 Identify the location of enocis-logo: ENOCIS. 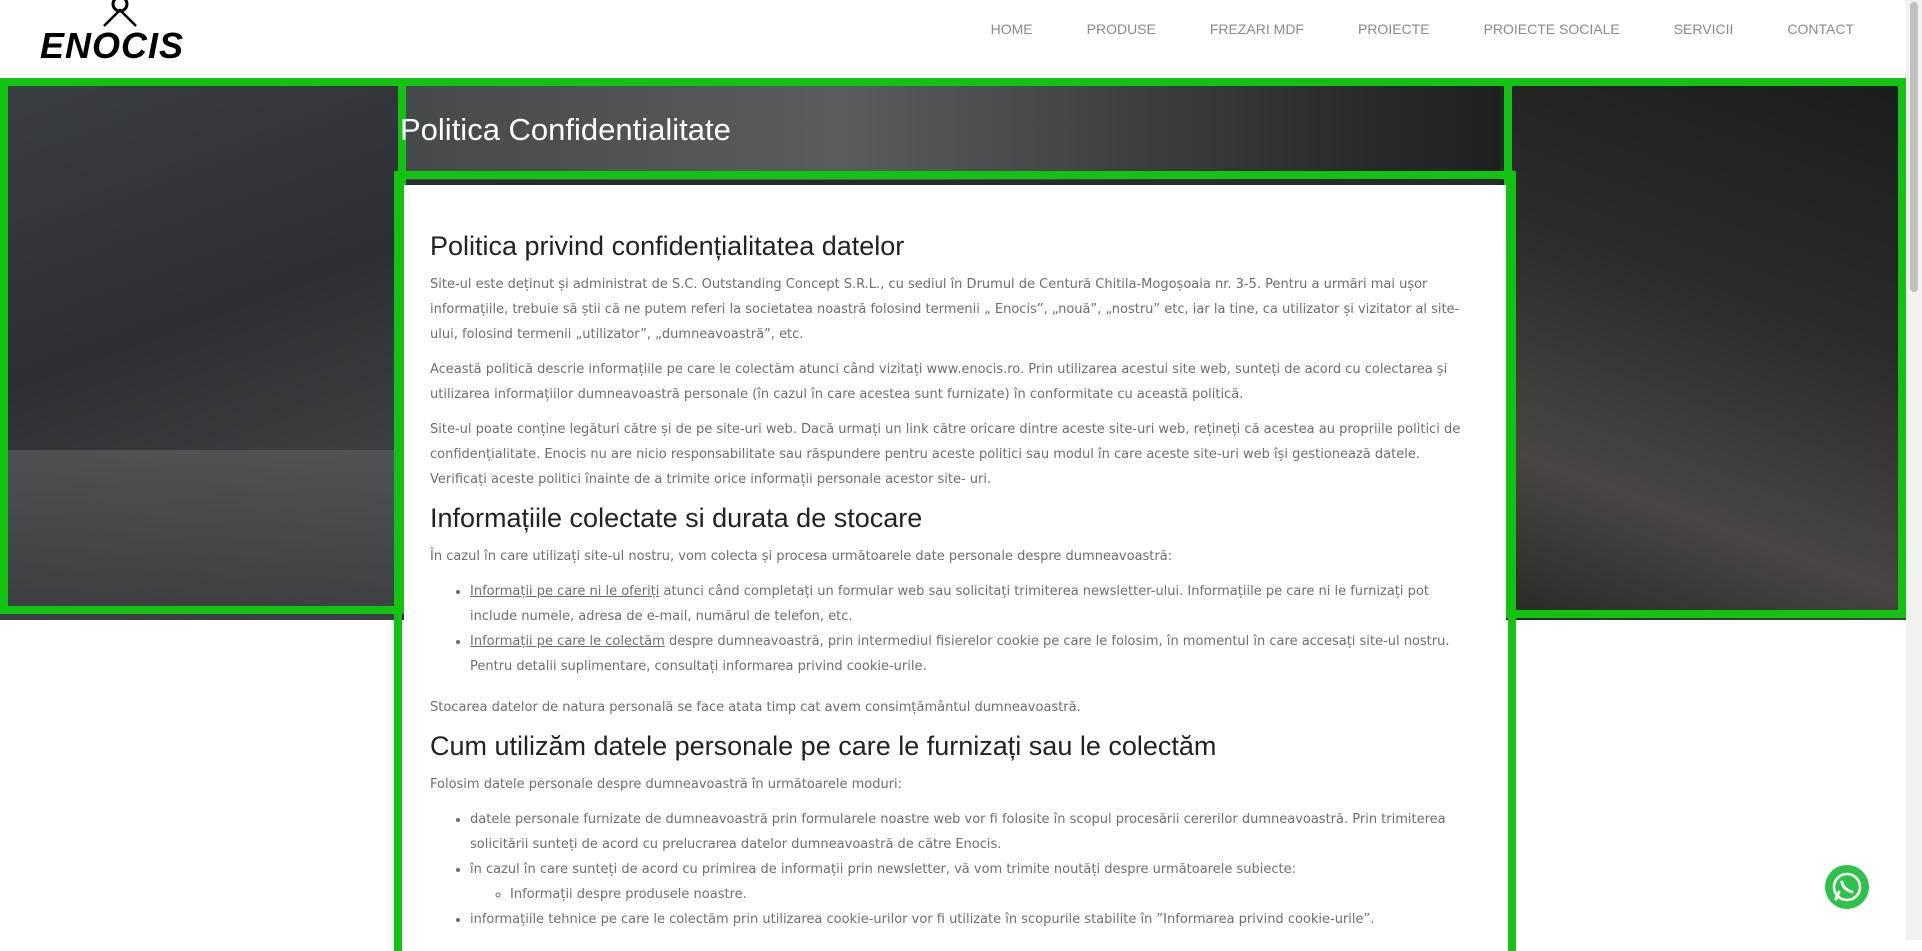
(120, 34).